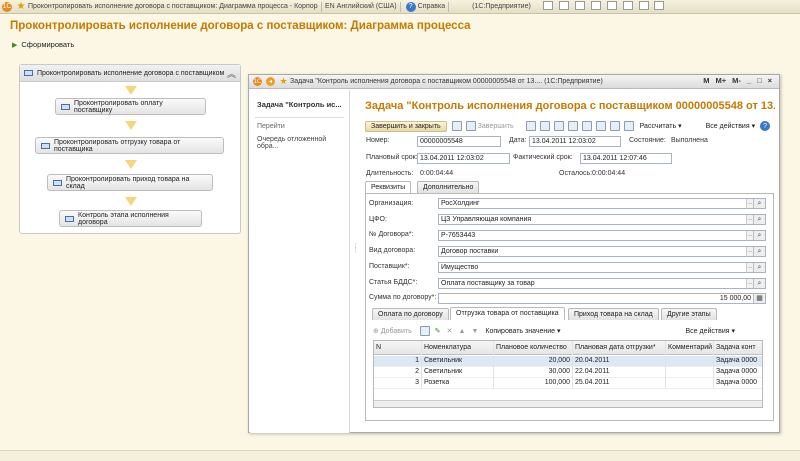 The width and height of the screenshot is (800, 461). I want to click on about-icon, so click(643, 5).